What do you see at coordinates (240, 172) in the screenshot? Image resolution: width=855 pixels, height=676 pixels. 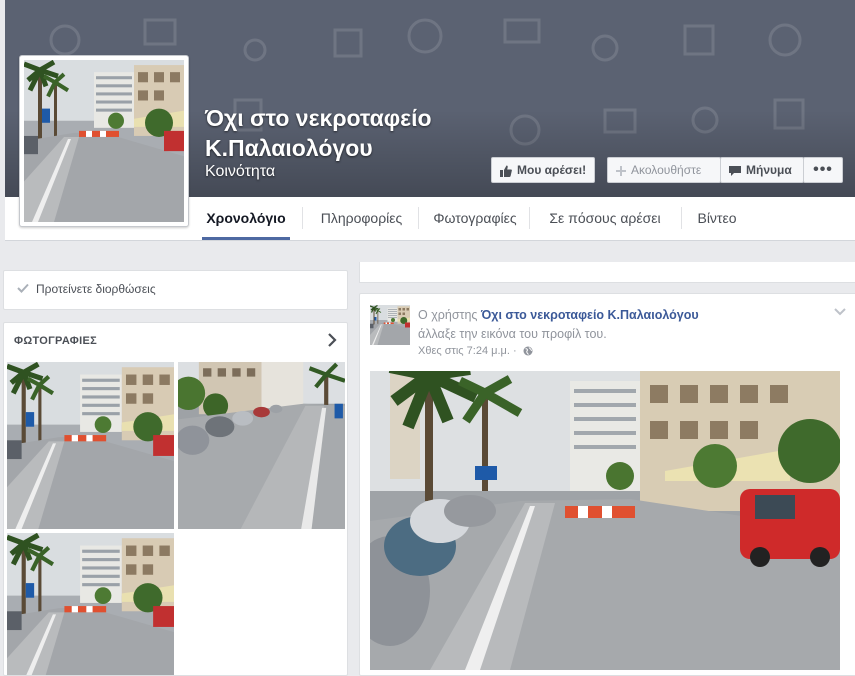 I see `page-category: Κοινότητα` at bounding box center [240, 172].